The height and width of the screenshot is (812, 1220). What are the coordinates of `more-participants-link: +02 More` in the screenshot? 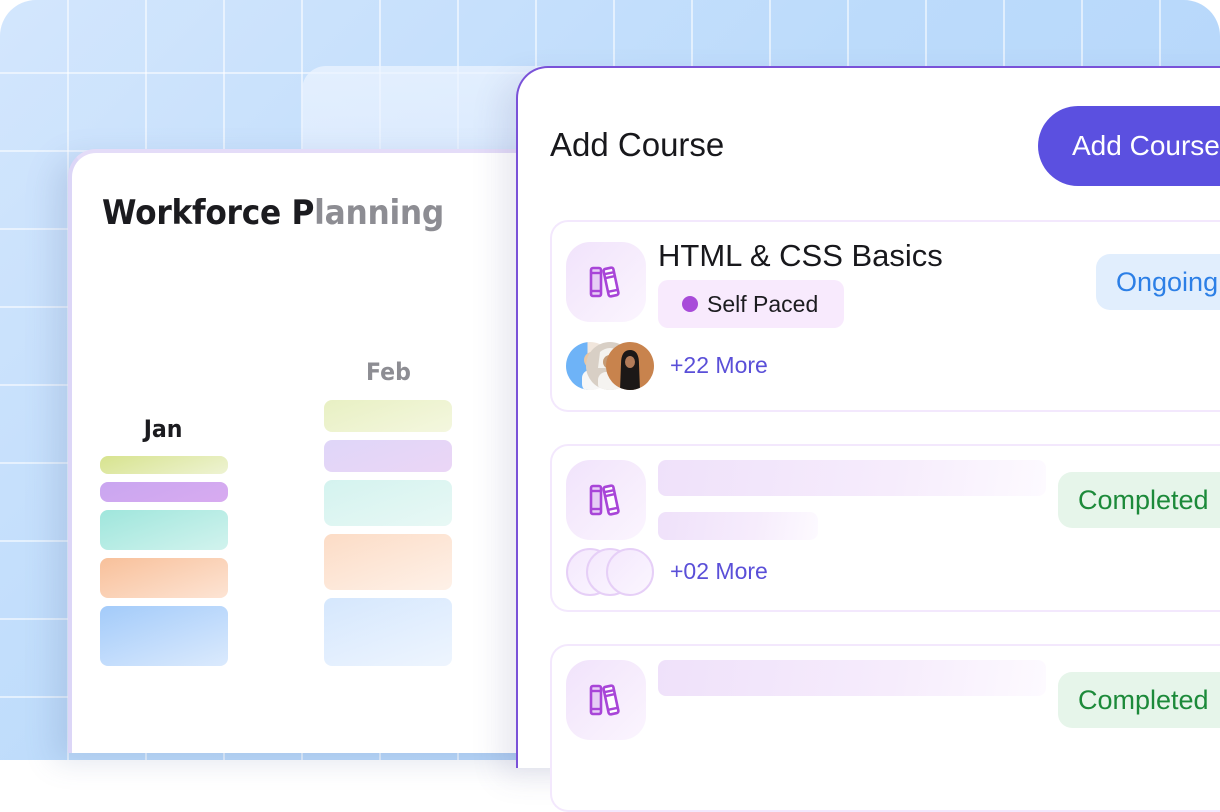 It's located at (719, 571).